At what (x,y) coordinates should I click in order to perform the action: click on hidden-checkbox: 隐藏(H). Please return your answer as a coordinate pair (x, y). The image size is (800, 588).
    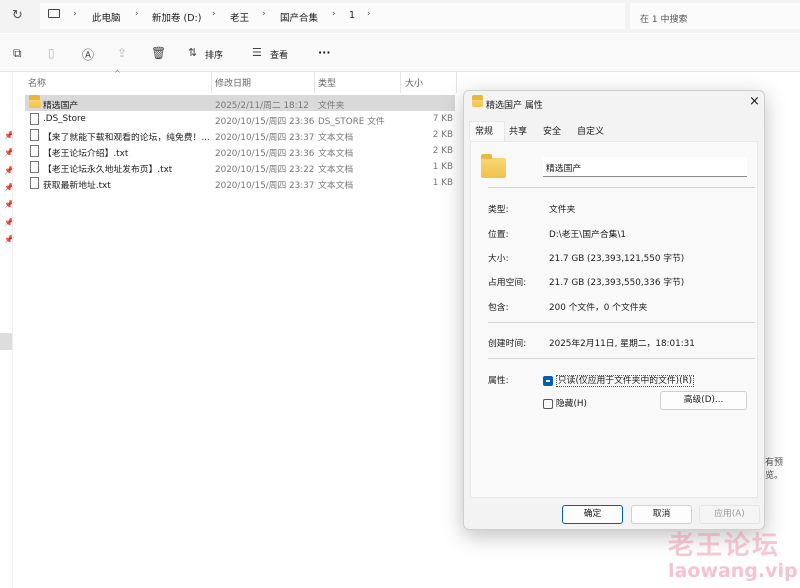
    Looking at the image, I should click on (565, 402).